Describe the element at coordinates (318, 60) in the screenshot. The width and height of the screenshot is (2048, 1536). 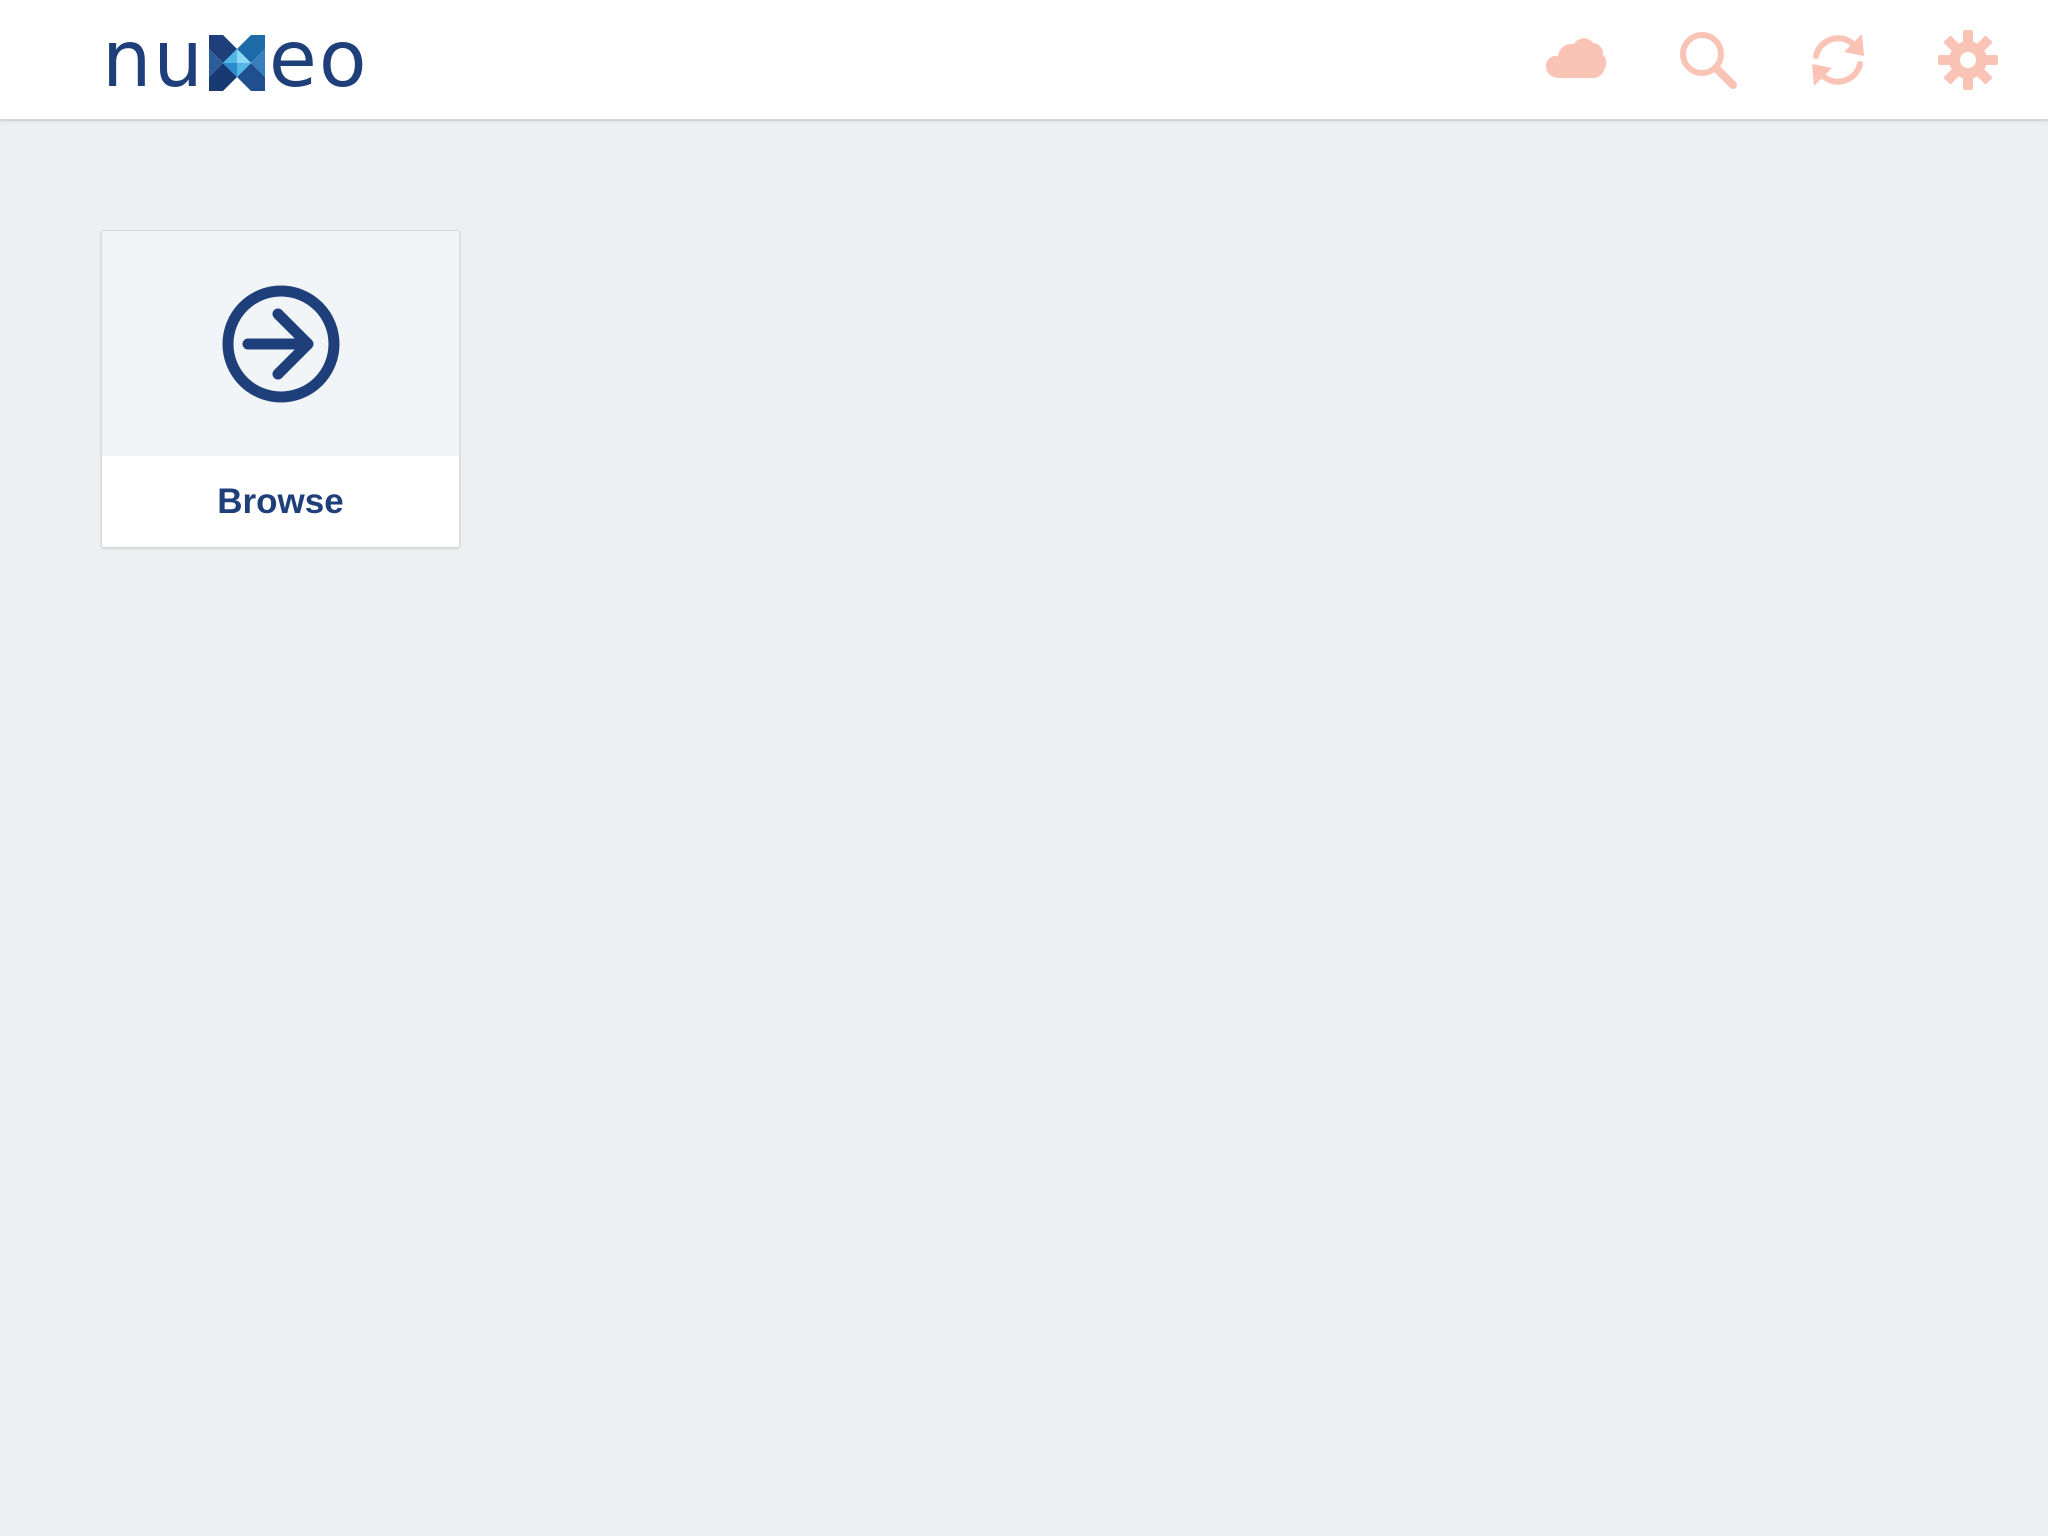
I see `logo-text-end: eo` at that location.